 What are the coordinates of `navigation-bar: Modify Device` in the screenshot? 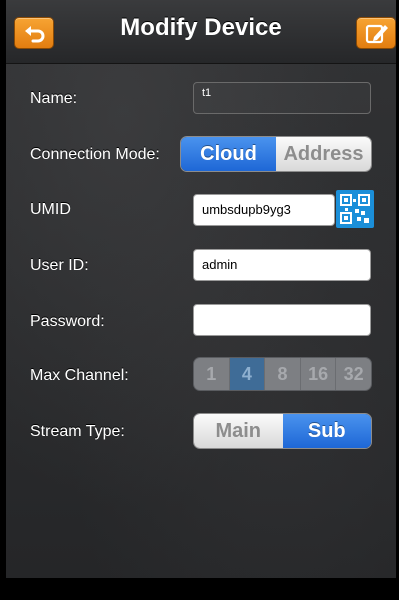 It's located at (201, 32).